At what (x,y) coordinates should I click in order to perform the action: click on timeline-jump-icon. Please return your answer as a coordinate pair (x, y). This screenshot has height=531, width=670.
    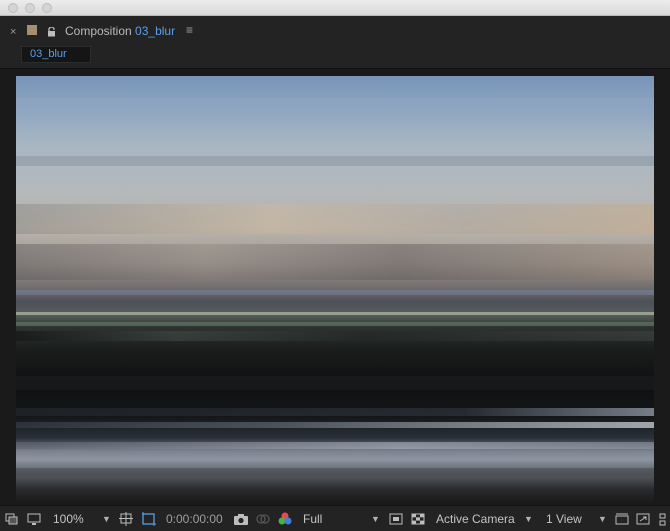
    Looking at the image, I should click on (643, 519).